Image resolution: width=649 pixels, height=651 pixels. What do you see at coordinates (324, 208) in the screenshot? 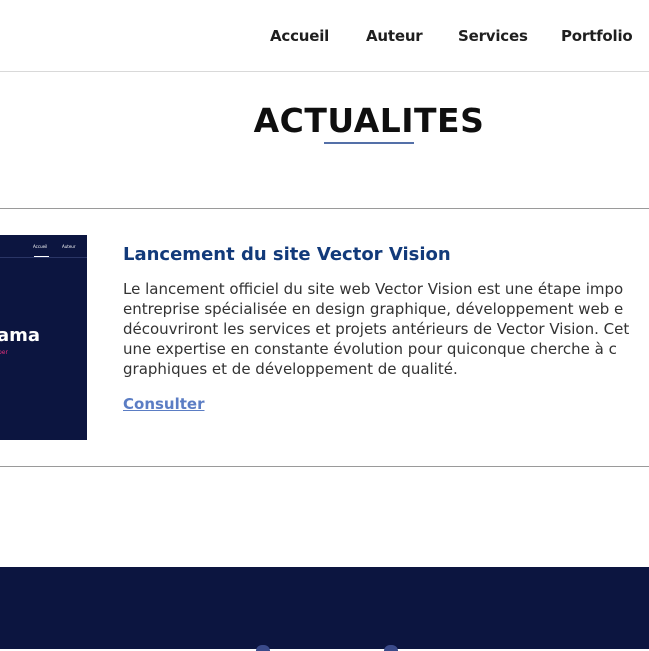
I see `article-top-divider` at bounding box center [324, 208].